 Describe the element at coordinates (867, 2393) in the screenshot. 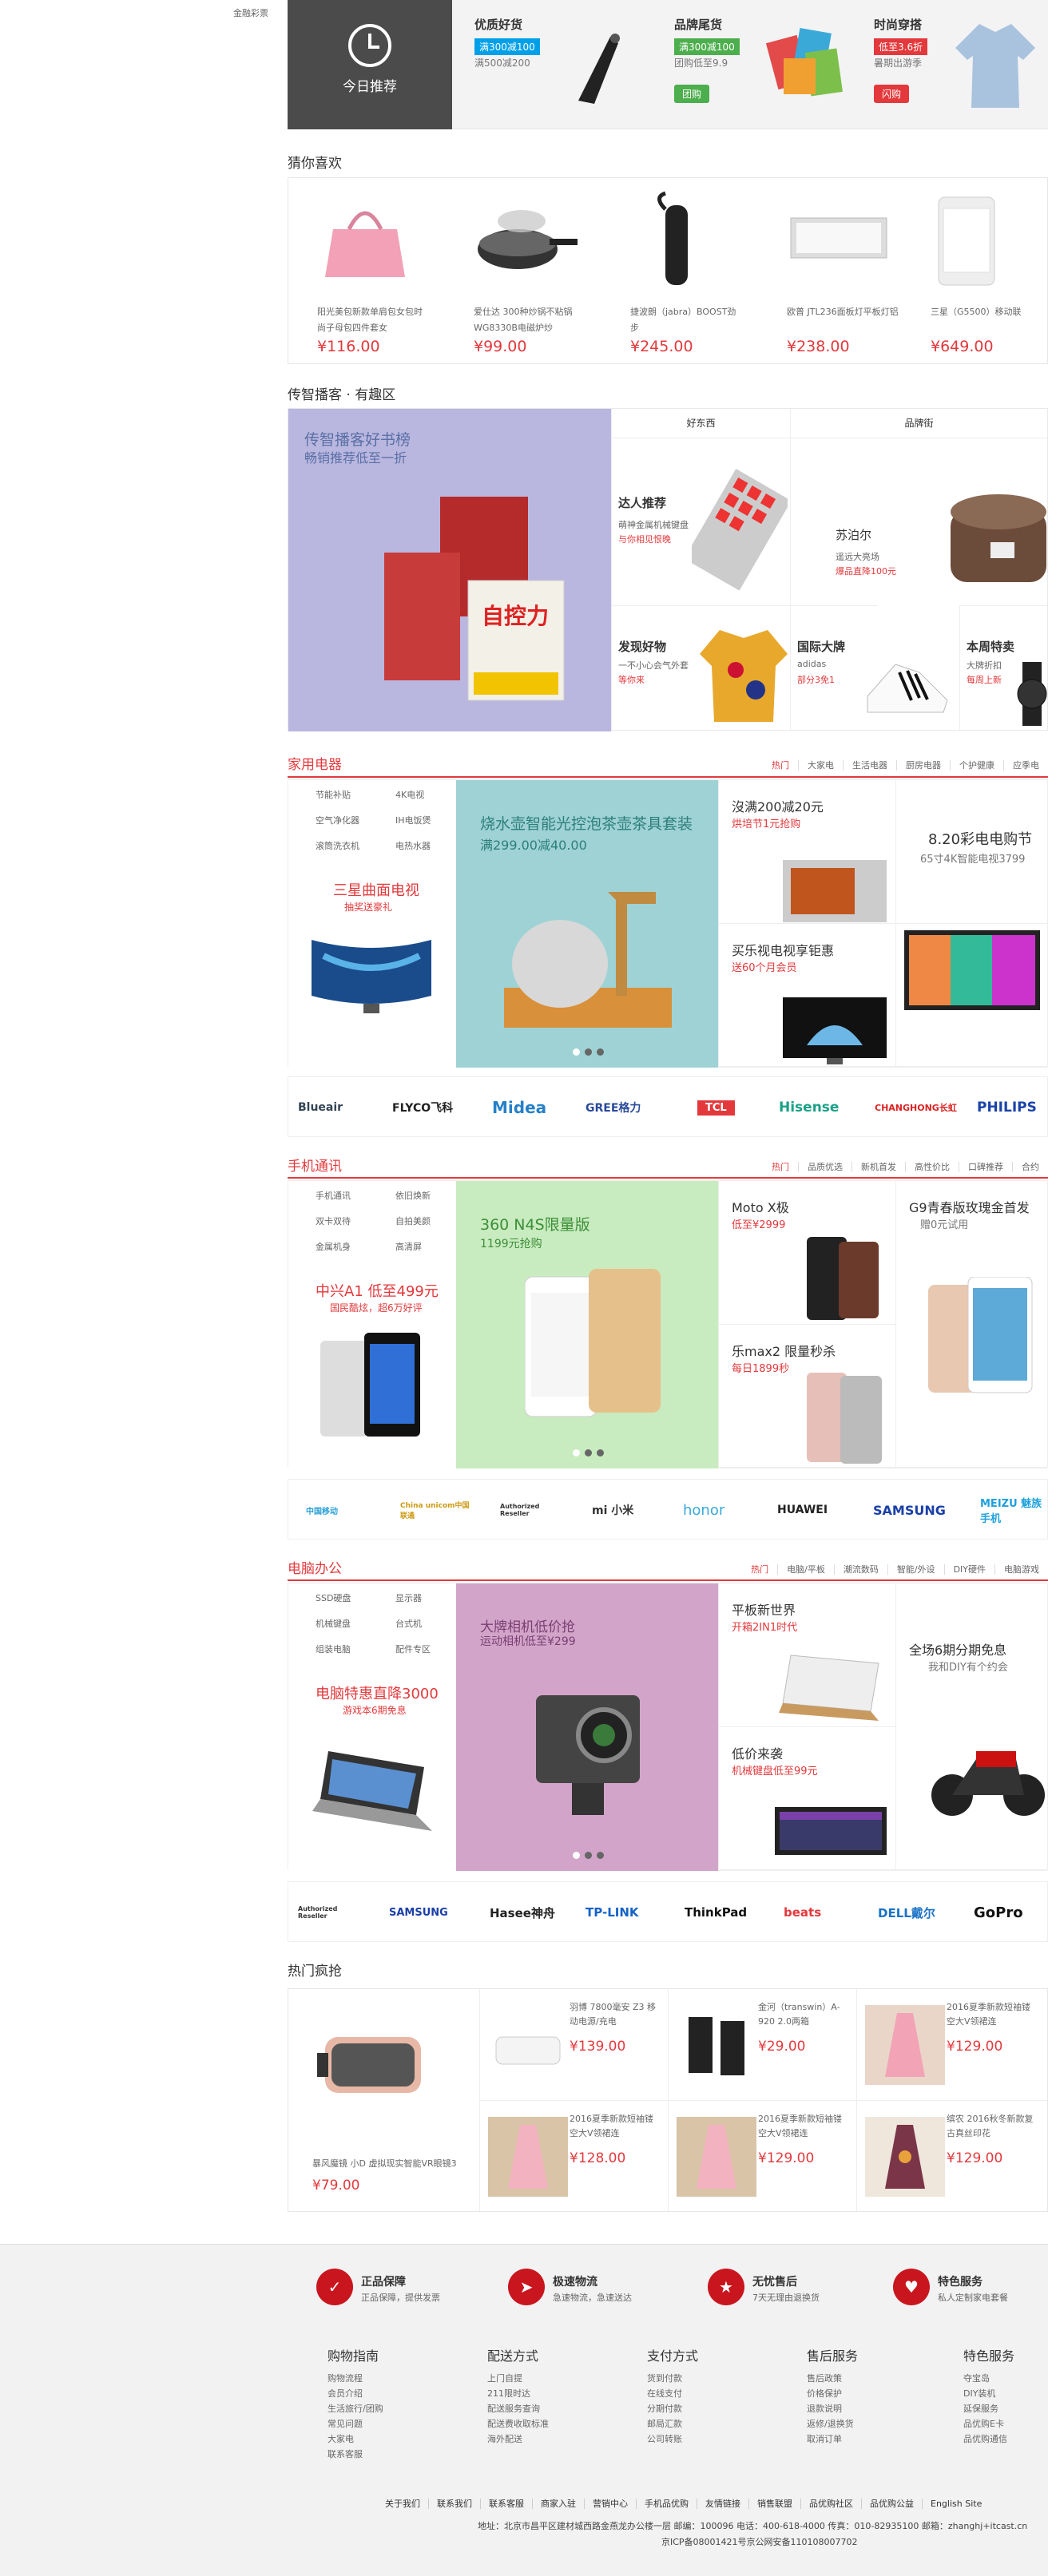

I see `footer-link: 价格保护` at that location.